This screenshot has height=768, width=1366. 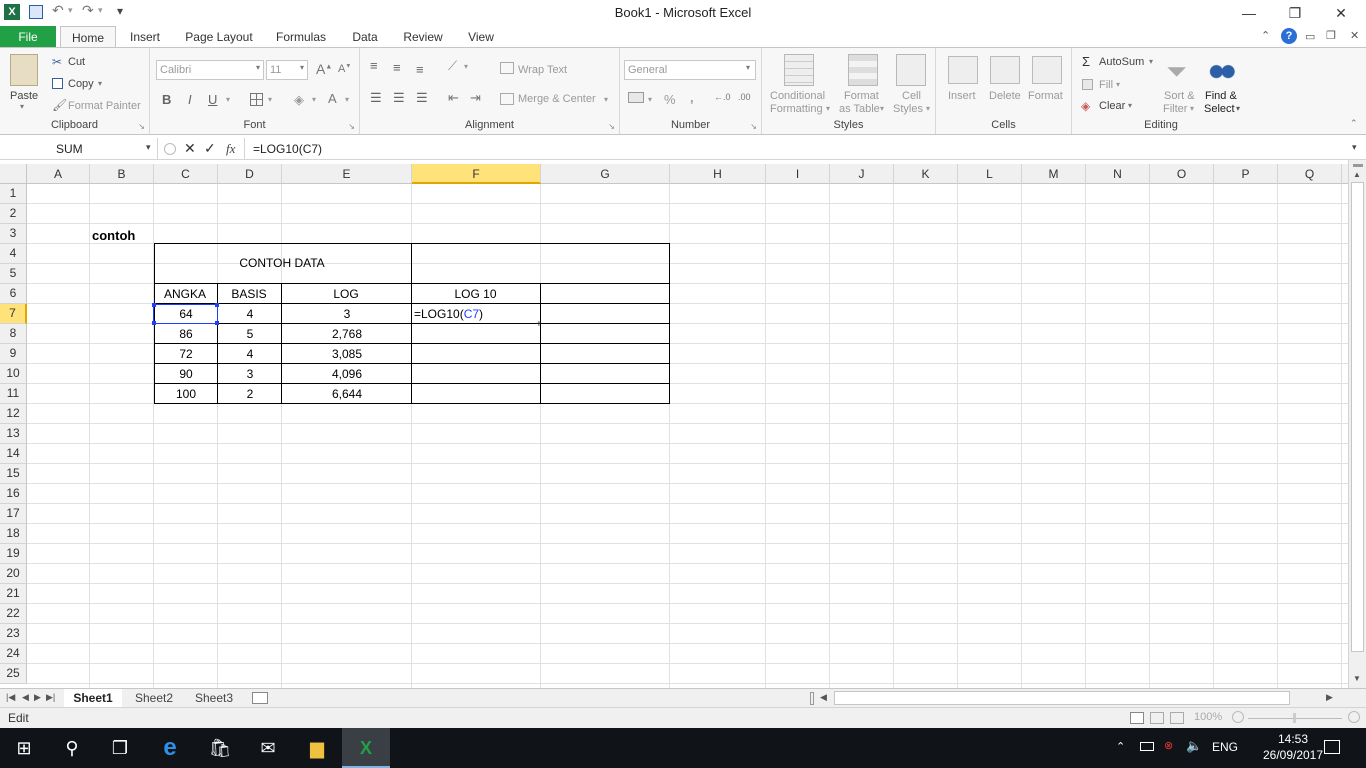 What do you see at coordinates (145, 37) in the screenshot?
I see `tab-insert: Insert` at bounding box center [145, 37].